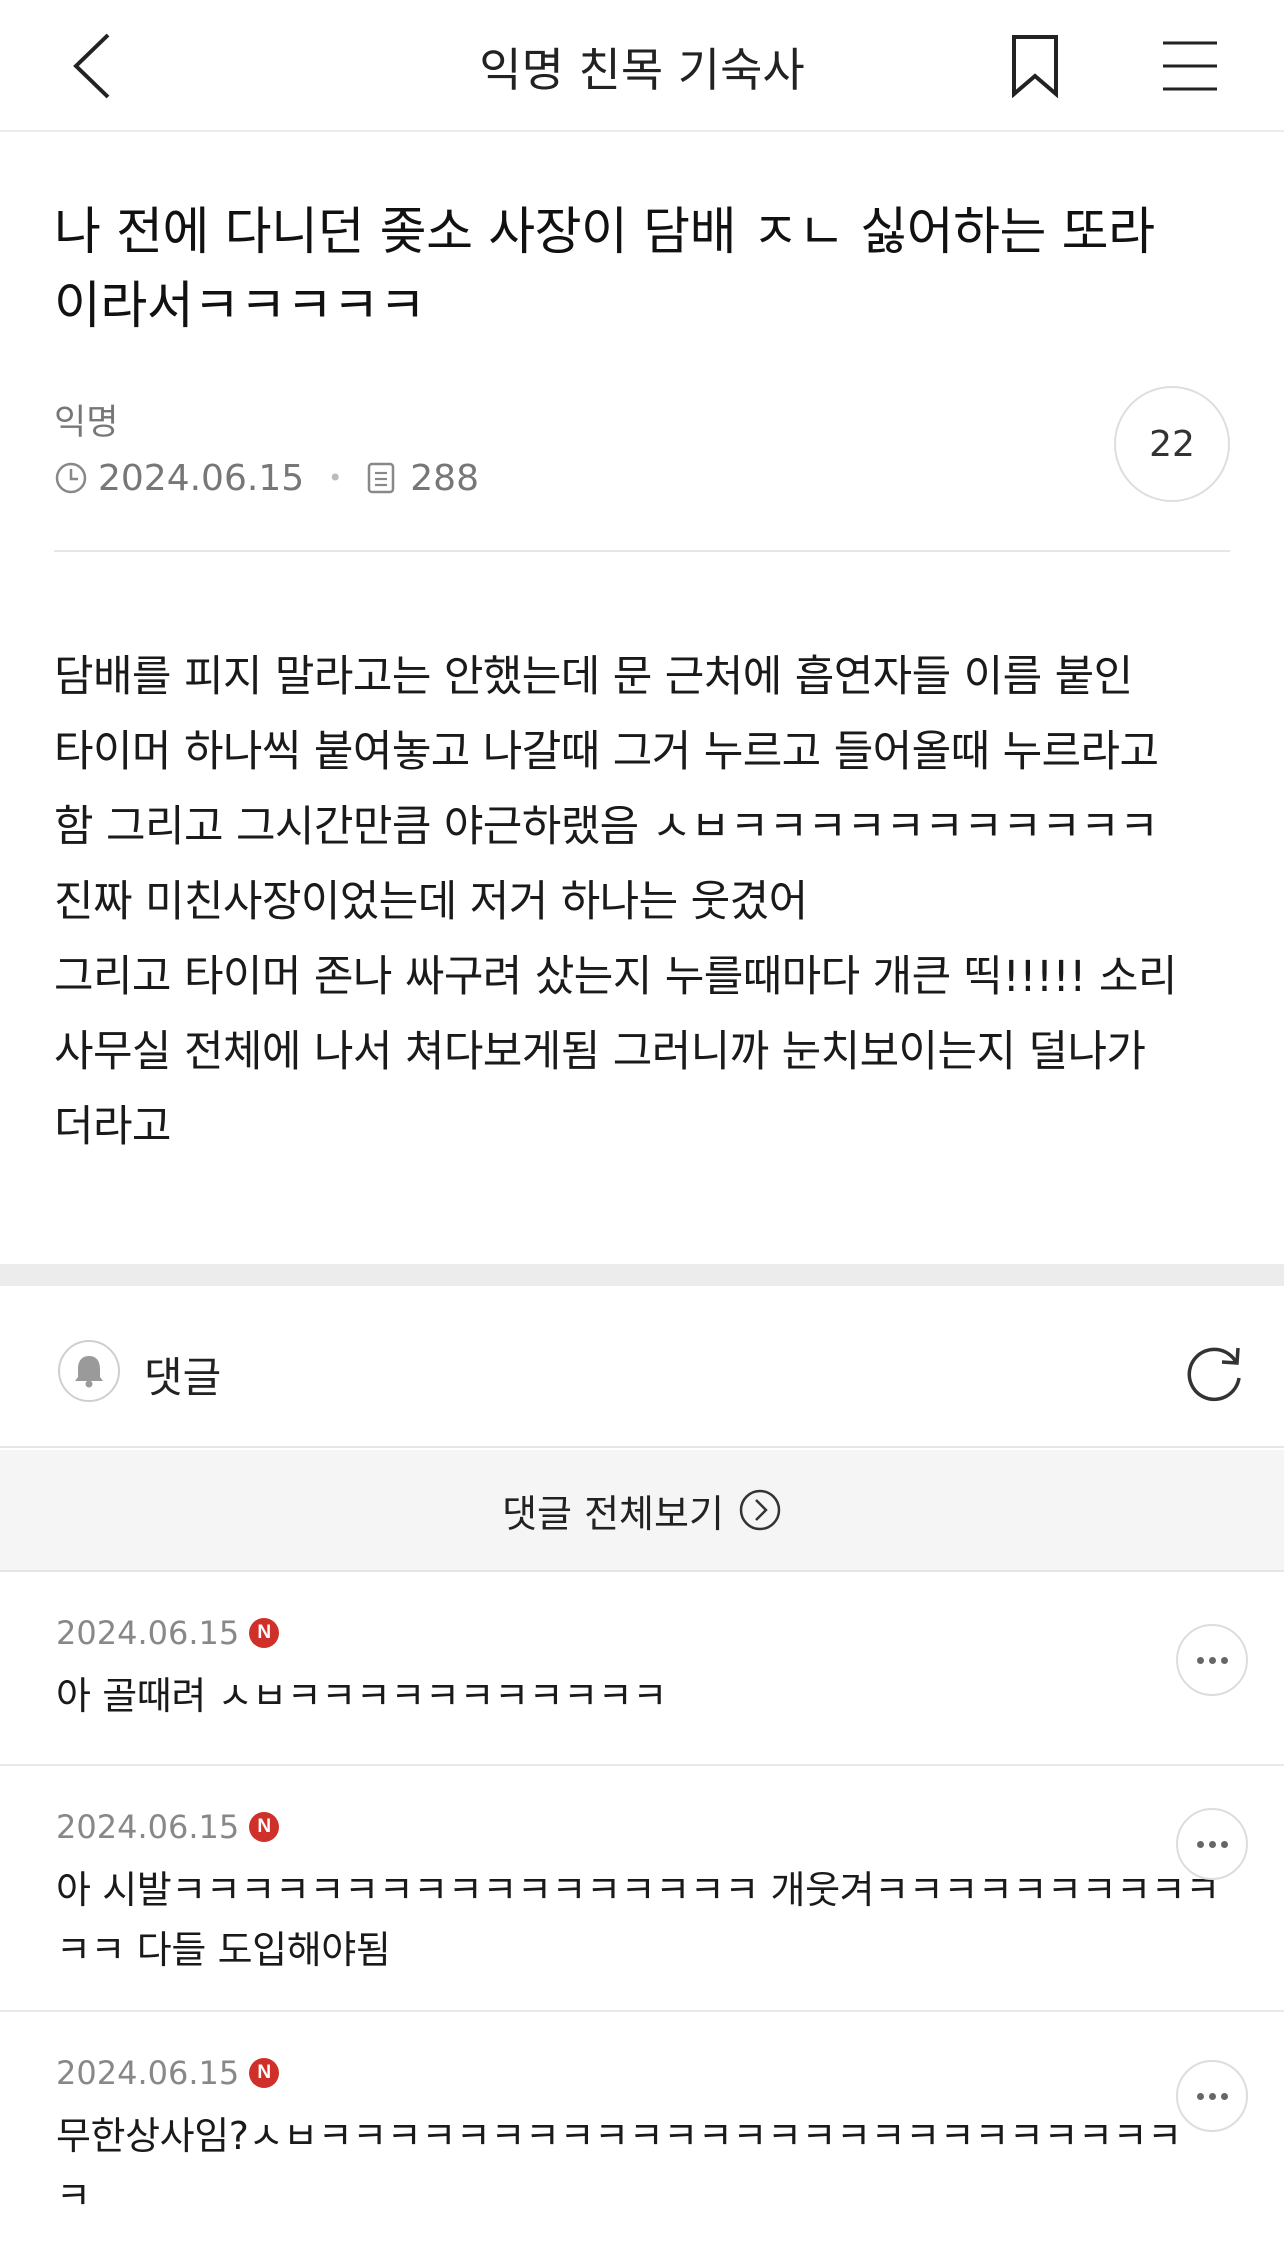 Image resolution: width=1284 pixels, height=2250 pixels. I want to click on body-line: 그리고 타이머 존나 싸구려 샀는지 누를때마다 개큰 띡!!!!! 소리, so click(615, 977).